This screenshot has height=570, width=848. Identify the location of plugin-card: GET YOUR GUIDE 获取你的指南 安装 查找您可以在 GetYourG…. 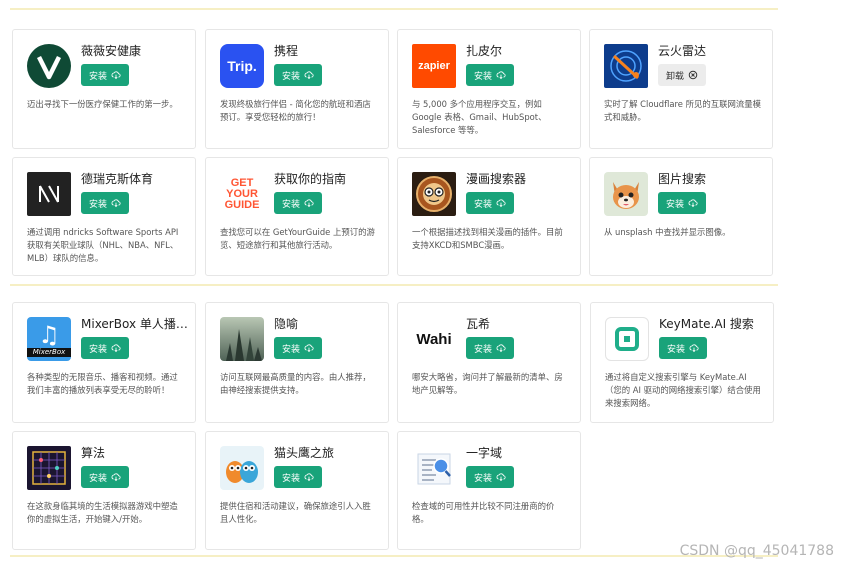
(297, 216).